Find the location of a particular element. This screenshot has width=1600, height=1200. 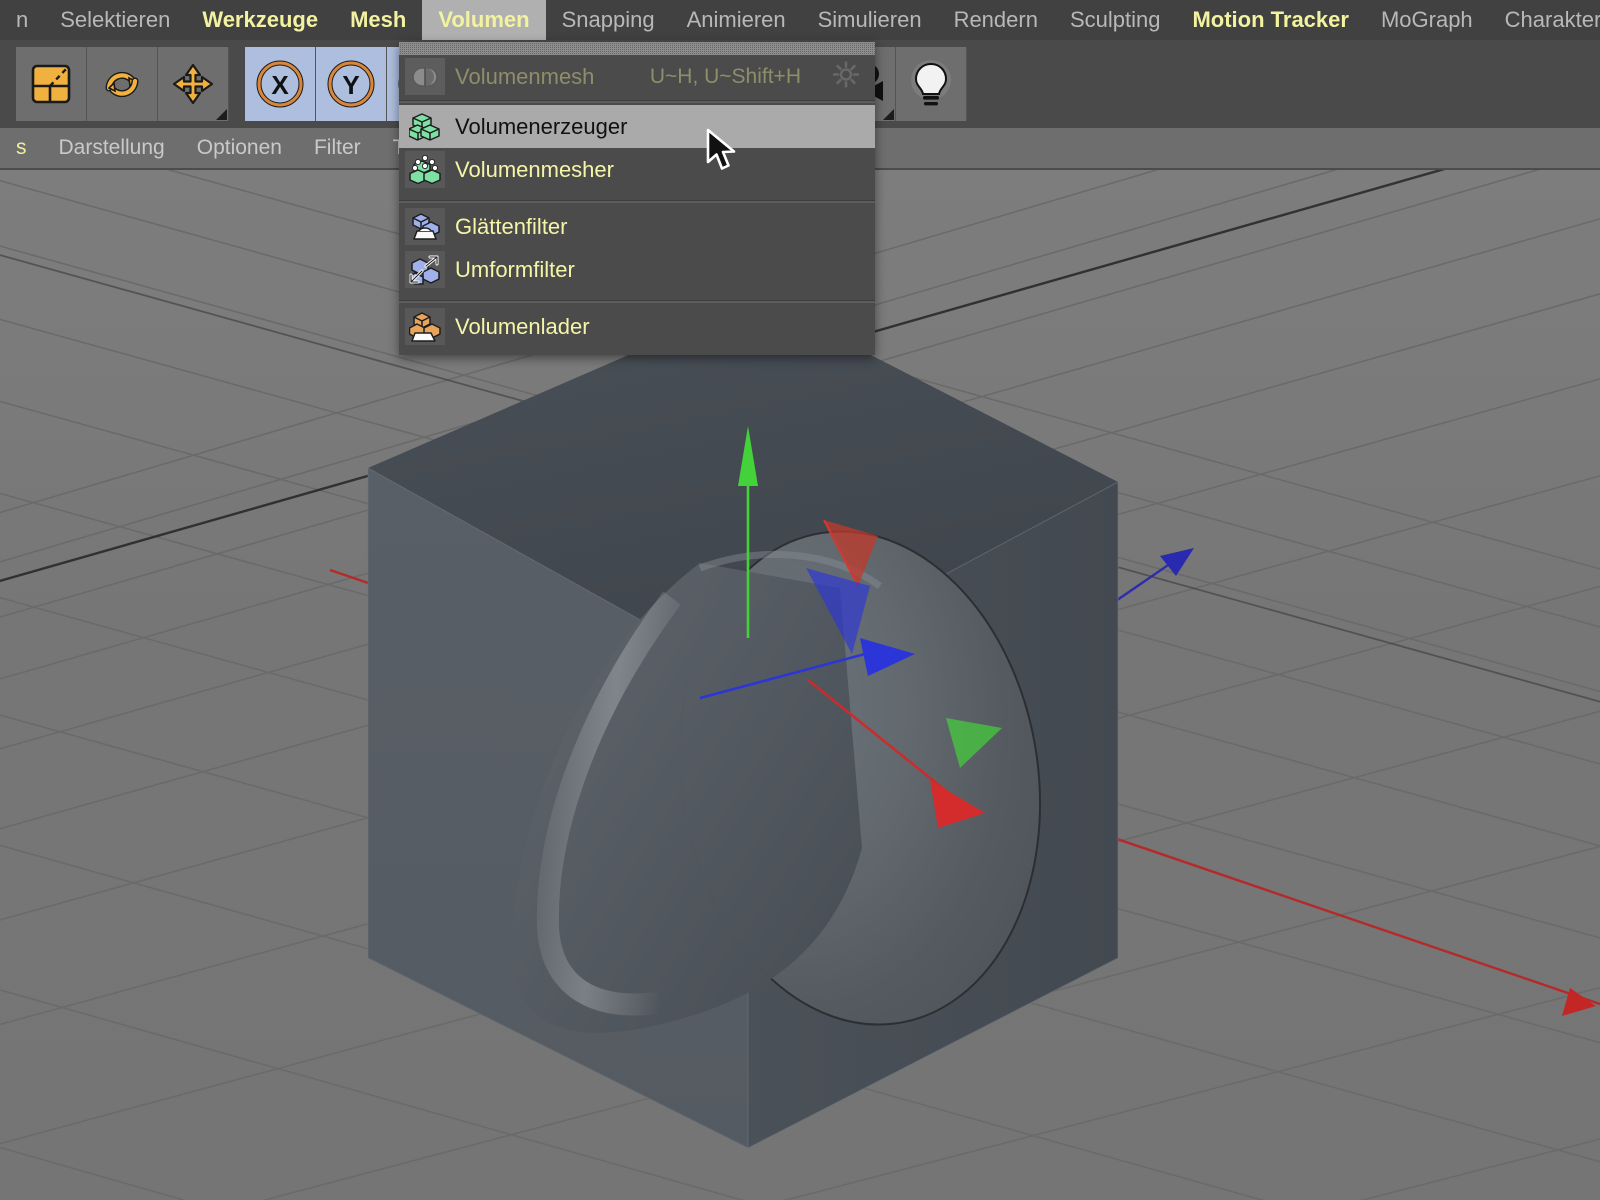

menu-item-charakter: Charakter is located at coordinates (1544, 20).